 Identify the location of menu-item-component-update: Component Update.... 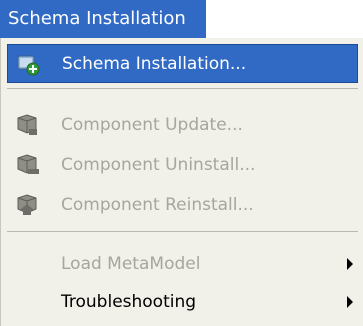
(182, 124).